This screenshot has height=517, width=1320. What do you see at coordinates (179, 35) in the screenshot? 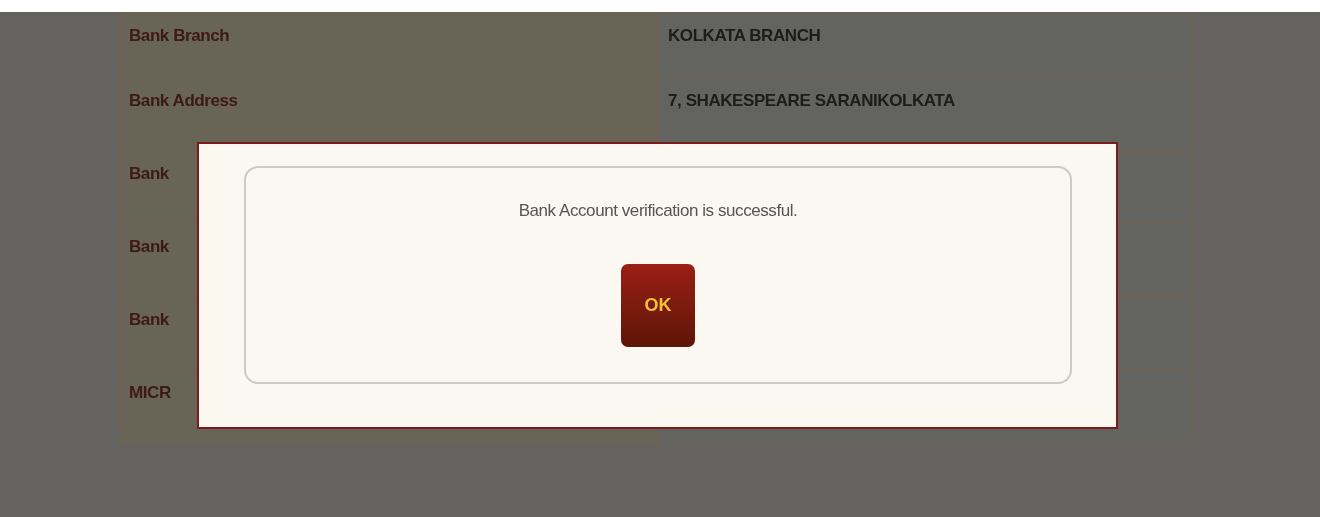
I see `field-label: Bank Branch` at bounding box center [179, 35].